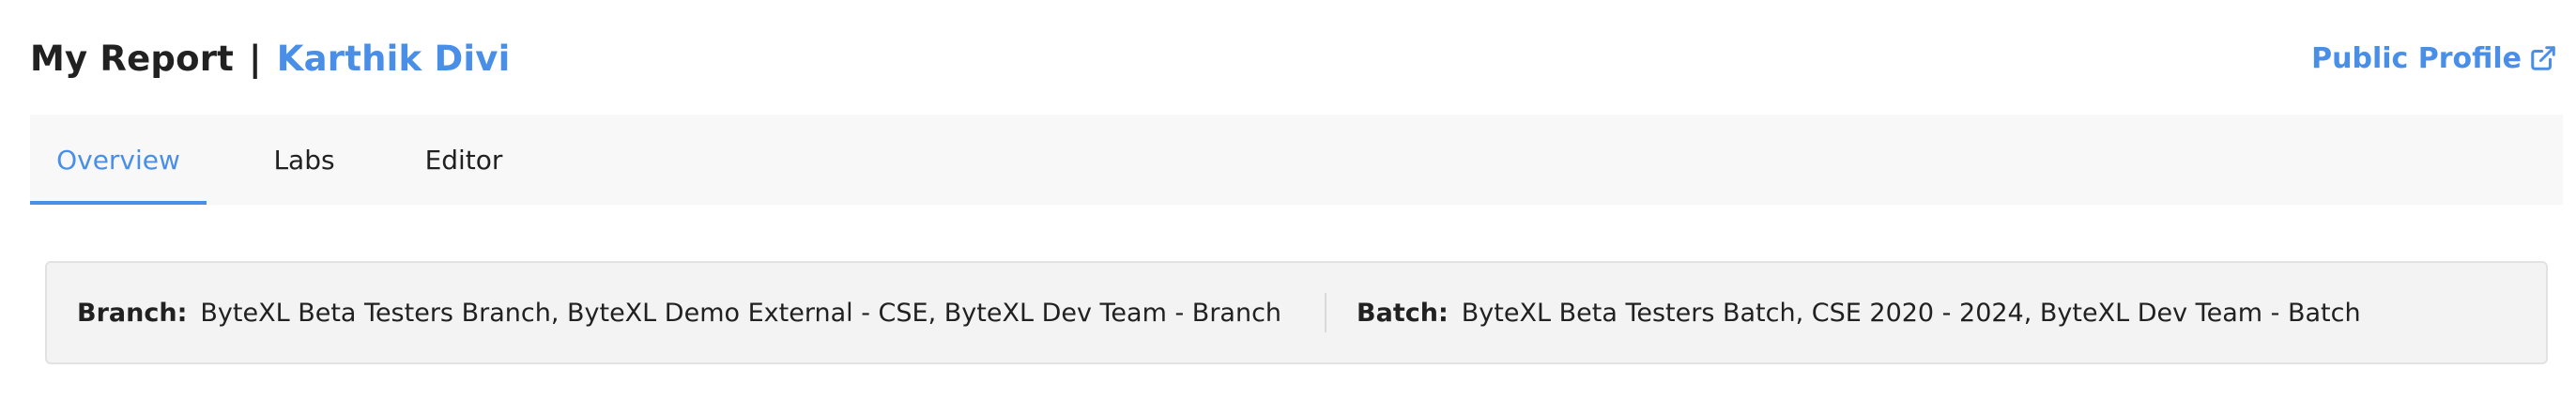  What do you see at coordinates (393, 58) in the screenshot?
I see `user-name: Karthik Divi` at bounding box center [393, 58].